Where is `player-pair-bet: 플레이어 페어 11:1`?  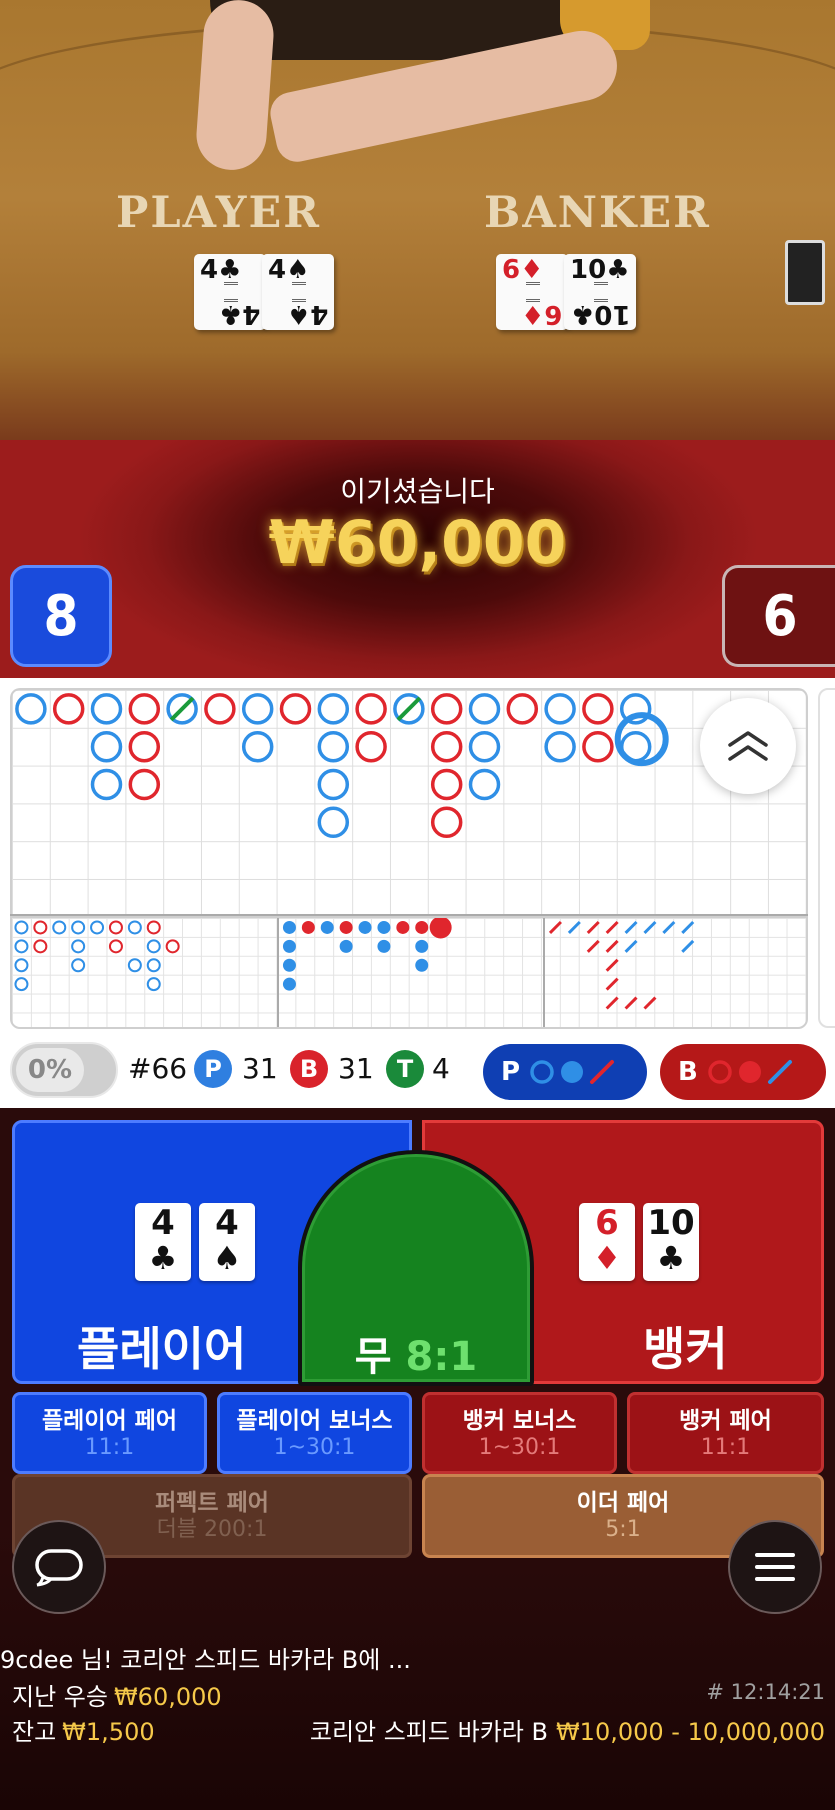
player-pair-bet: 플레이어 페어 11:1 is located at coordinates (109, 1433).